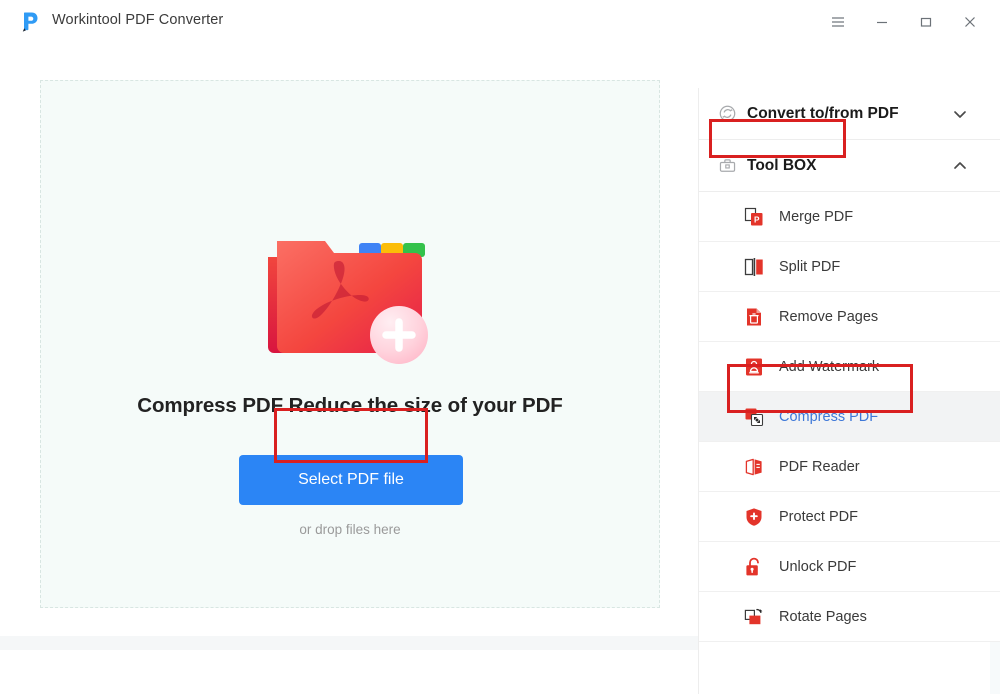 The width and height of the screenshot is (1000, 694). I want to click on sidebar-item-compress-pdf: Compress PDF, so click(849, 417).